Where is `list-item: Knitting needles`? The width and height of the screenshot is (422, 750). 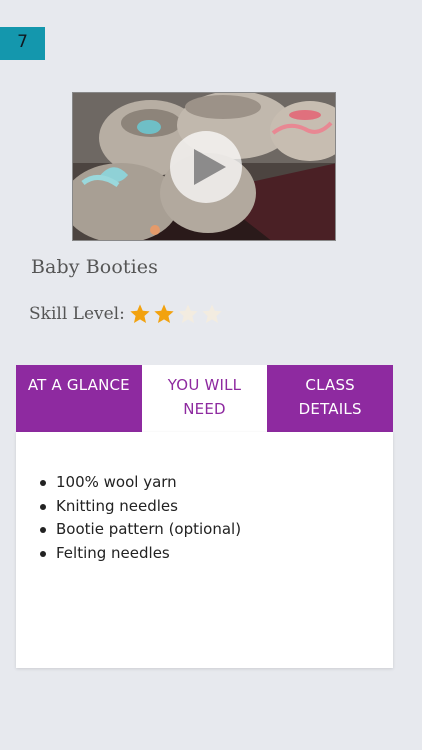 list-item: Knitting needles is located at coordinates (140, 507).